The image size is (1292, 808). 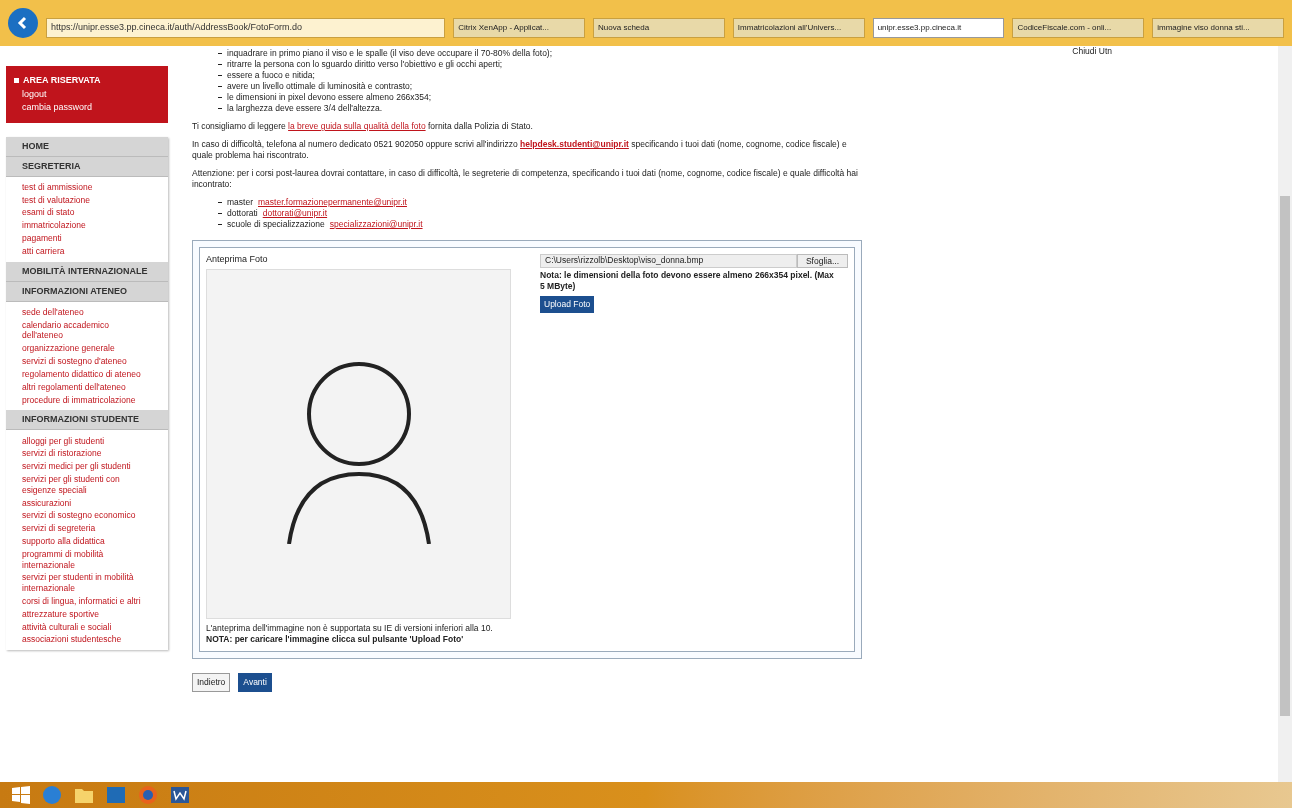 I want to click on sidebar-heading: MOBILITÀ INTERNAZIONALE, so click(x=87, y=271).